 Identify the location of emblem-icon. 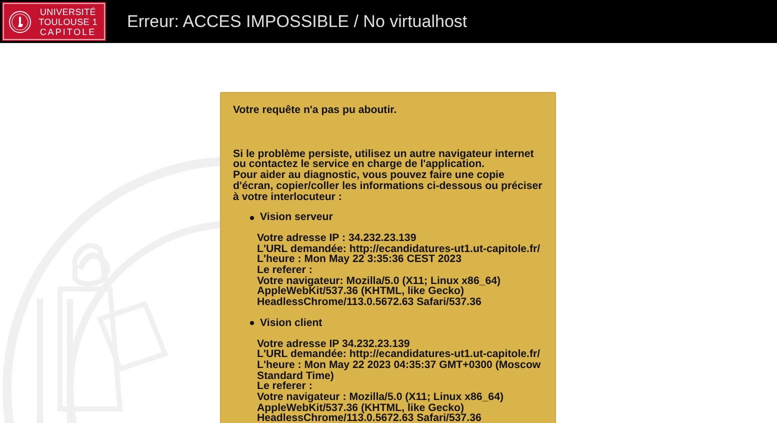
(20, 22).